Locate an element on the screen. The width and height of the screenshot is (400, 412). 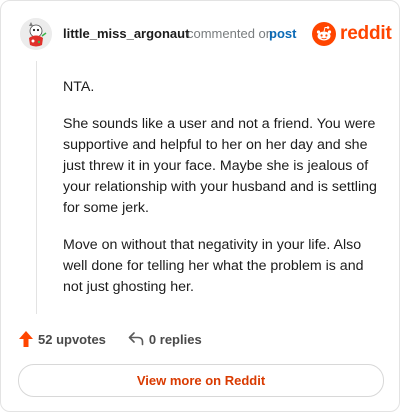
upvote-arrow-icon is located at coordinates (26, 339).